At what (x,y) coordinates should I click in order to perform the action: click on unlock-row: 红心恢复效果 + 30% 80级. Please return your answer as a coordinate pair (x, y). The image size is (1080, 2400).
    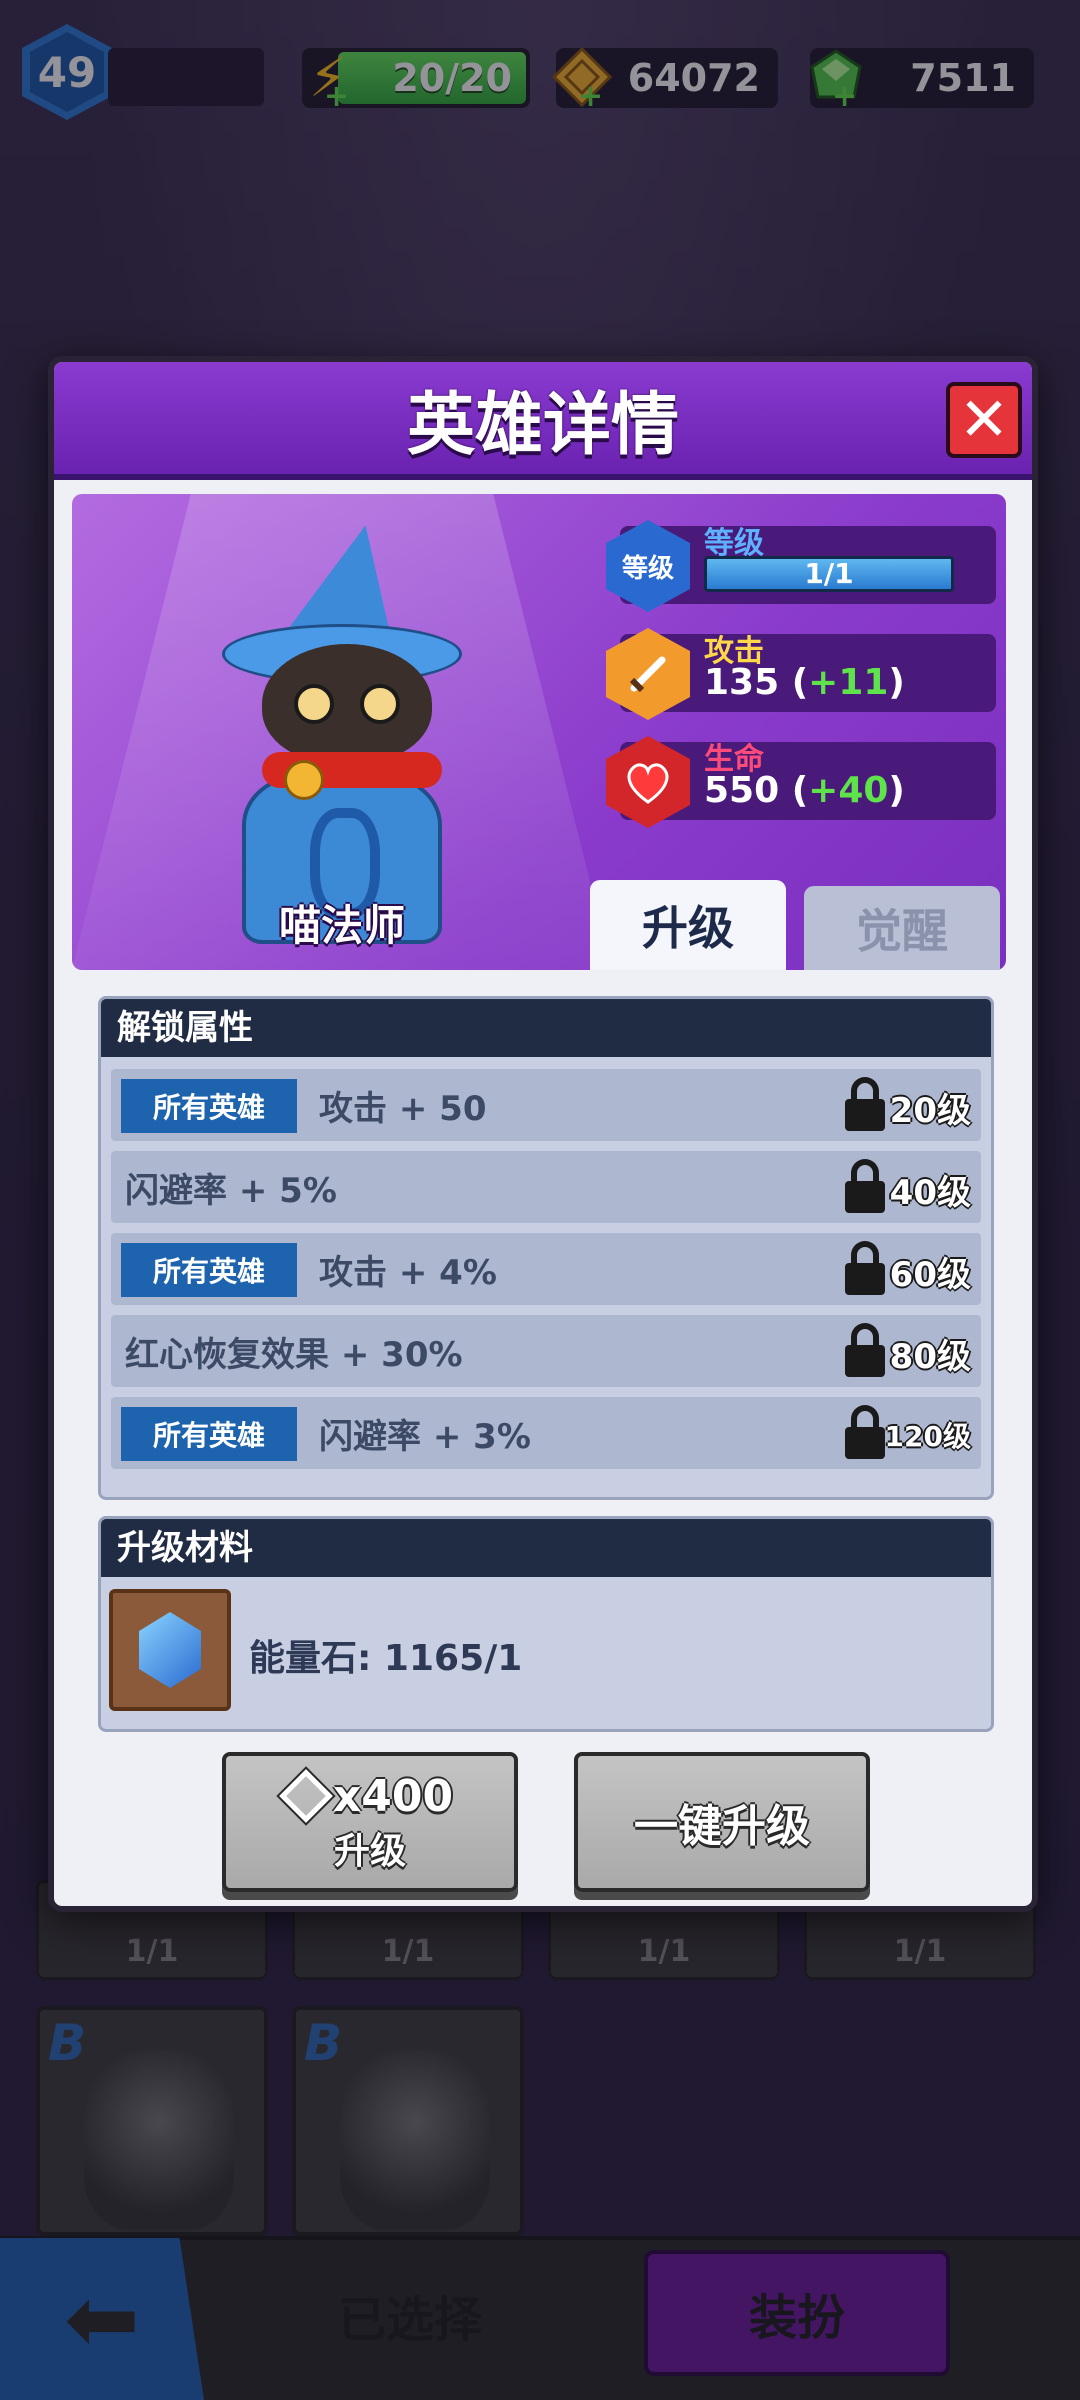
    Looking at the image, I should click on (546, 1351).